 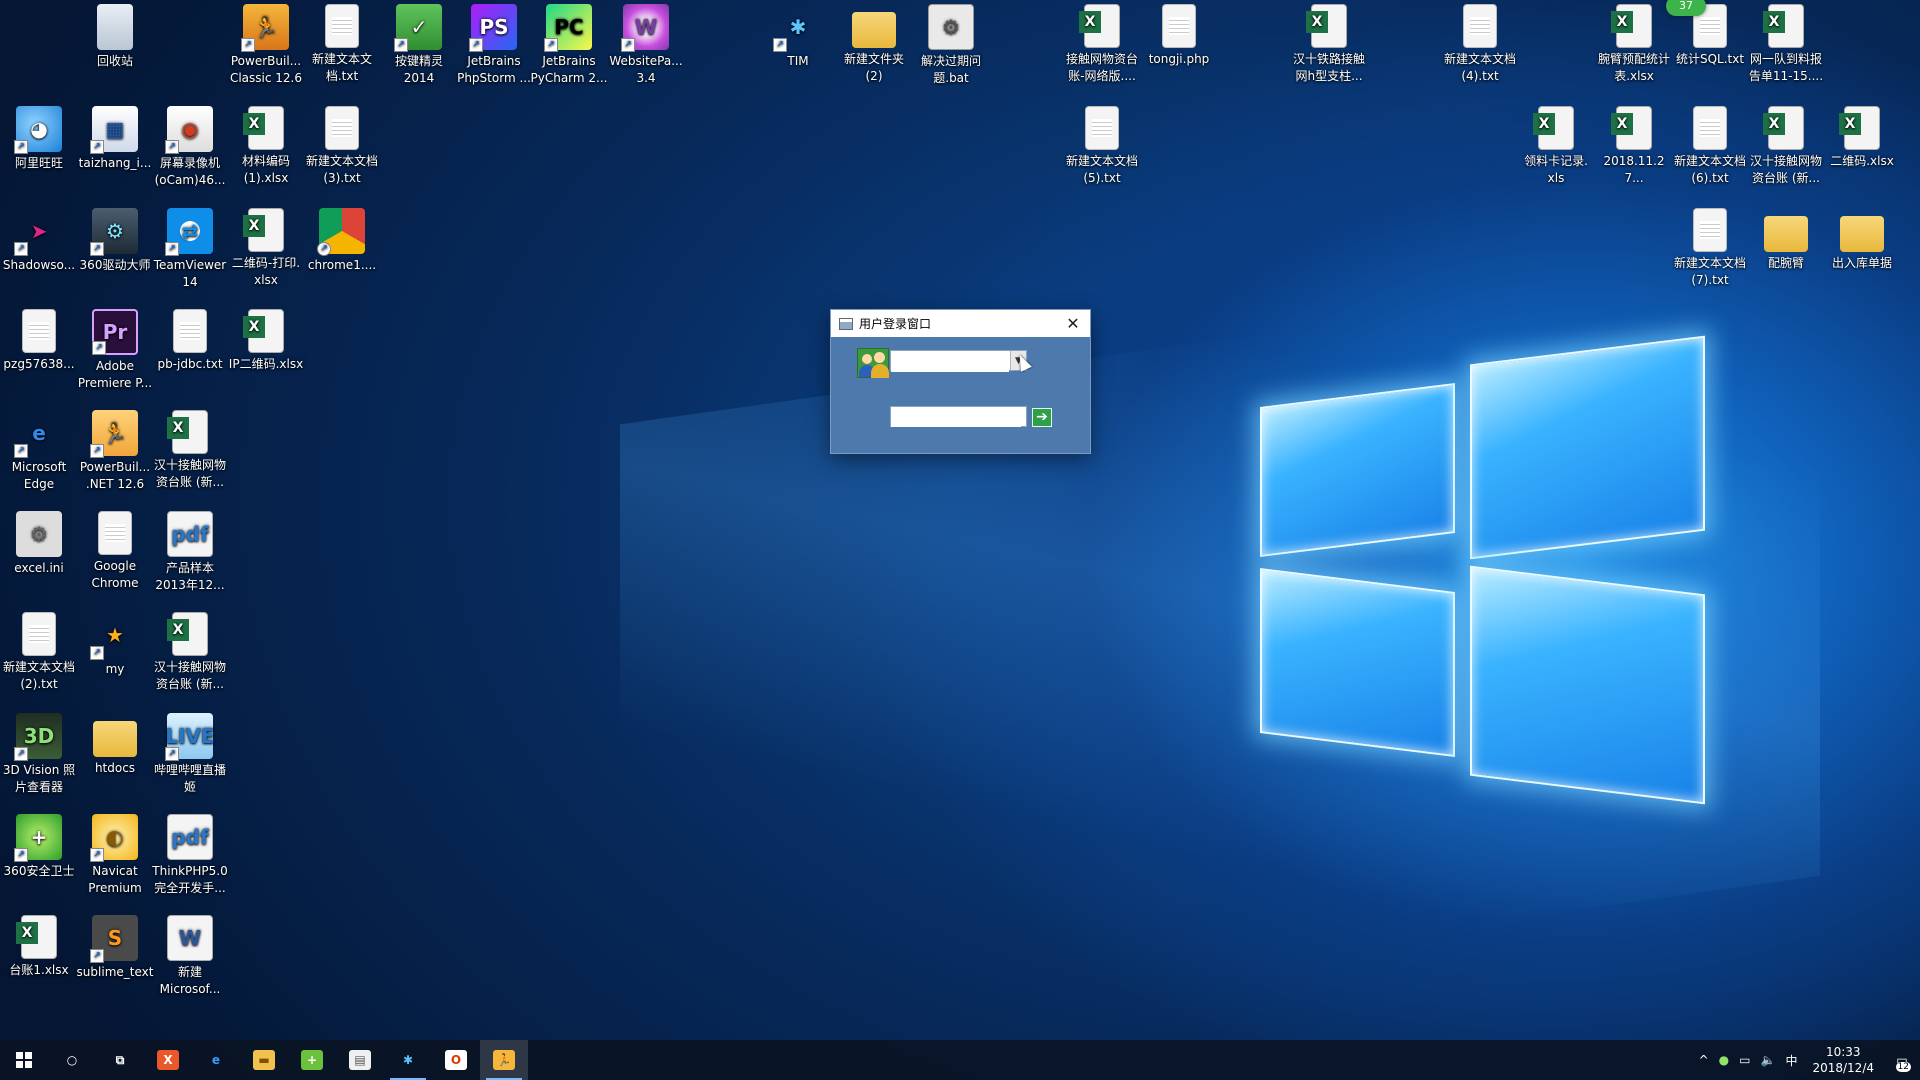 What do you see at coordinates (1768, 1060) in the screenshot?
I see `volume-icon: 🔈` at bounding box center [1768, 1060].